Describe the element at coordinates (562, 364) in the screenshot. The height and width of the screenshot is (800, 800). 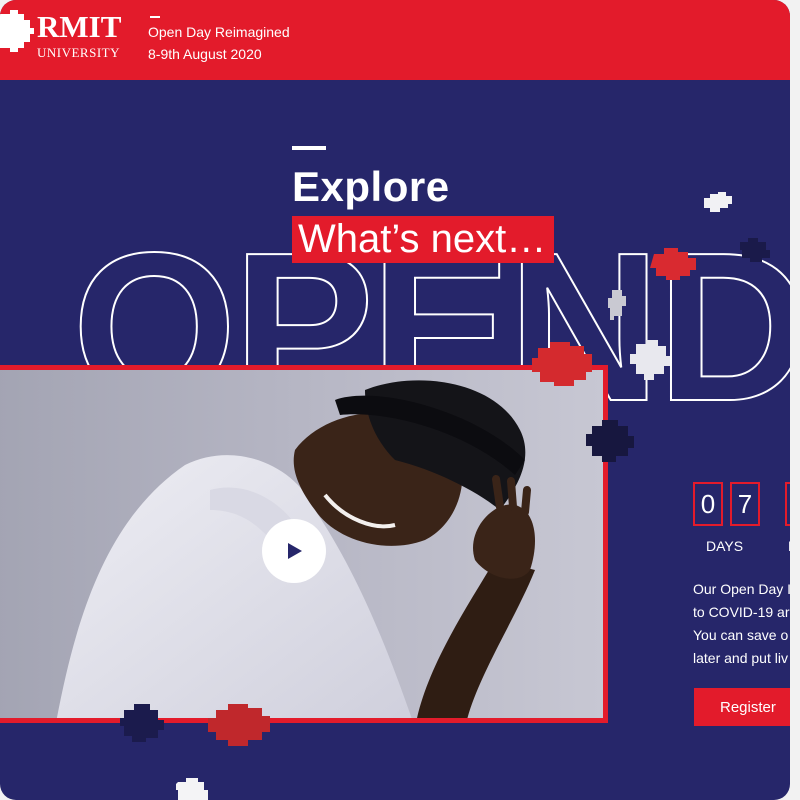
I see `decorative-pixel-blob-red-large` at that location.